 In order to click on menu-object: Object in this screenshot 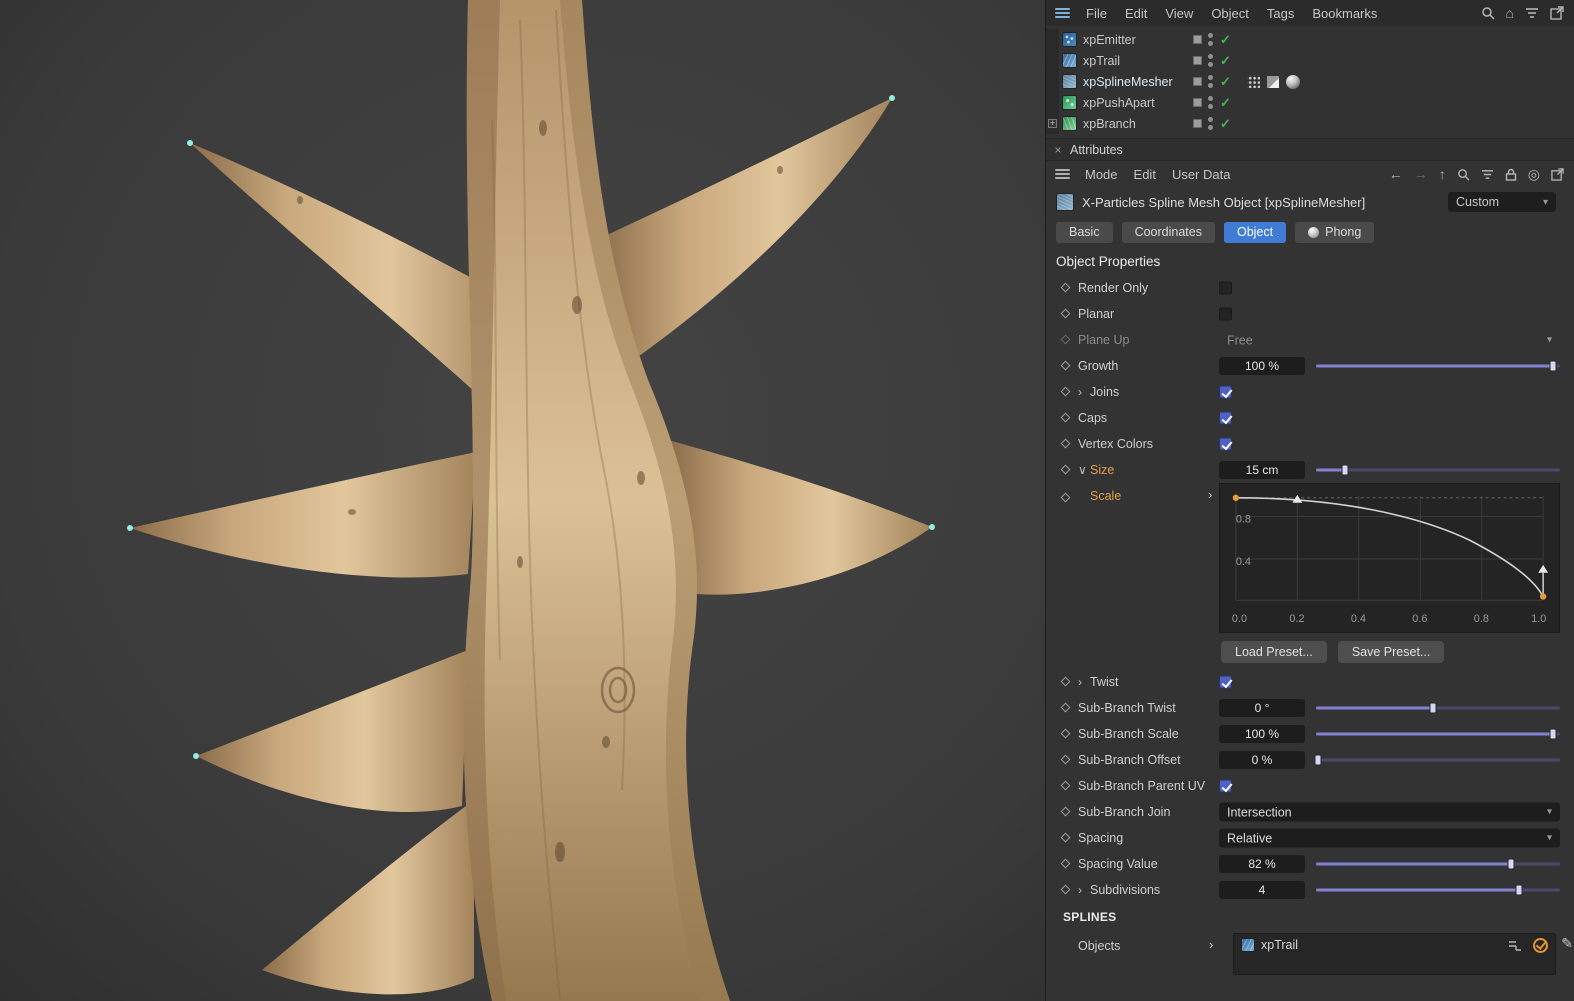, I will do `click(1230, 13)`.